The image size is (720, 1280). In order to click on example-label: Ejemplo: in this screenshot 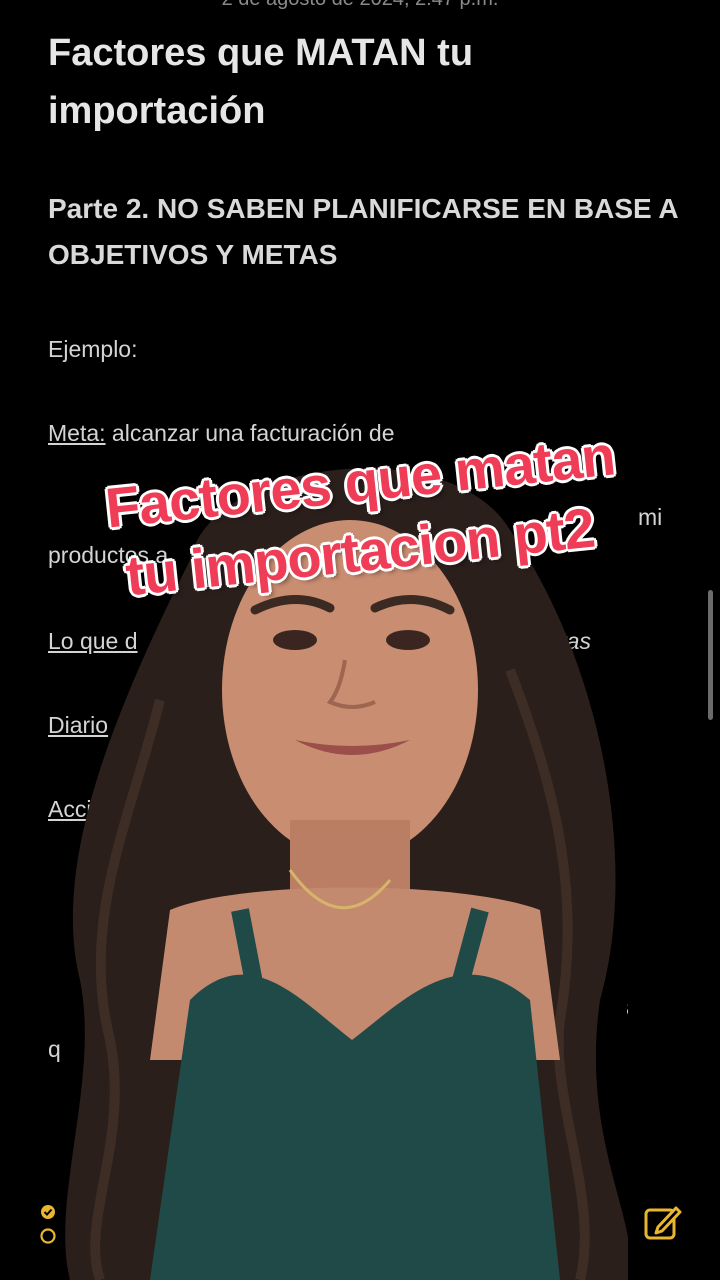, I will do `click(93, 349)`.